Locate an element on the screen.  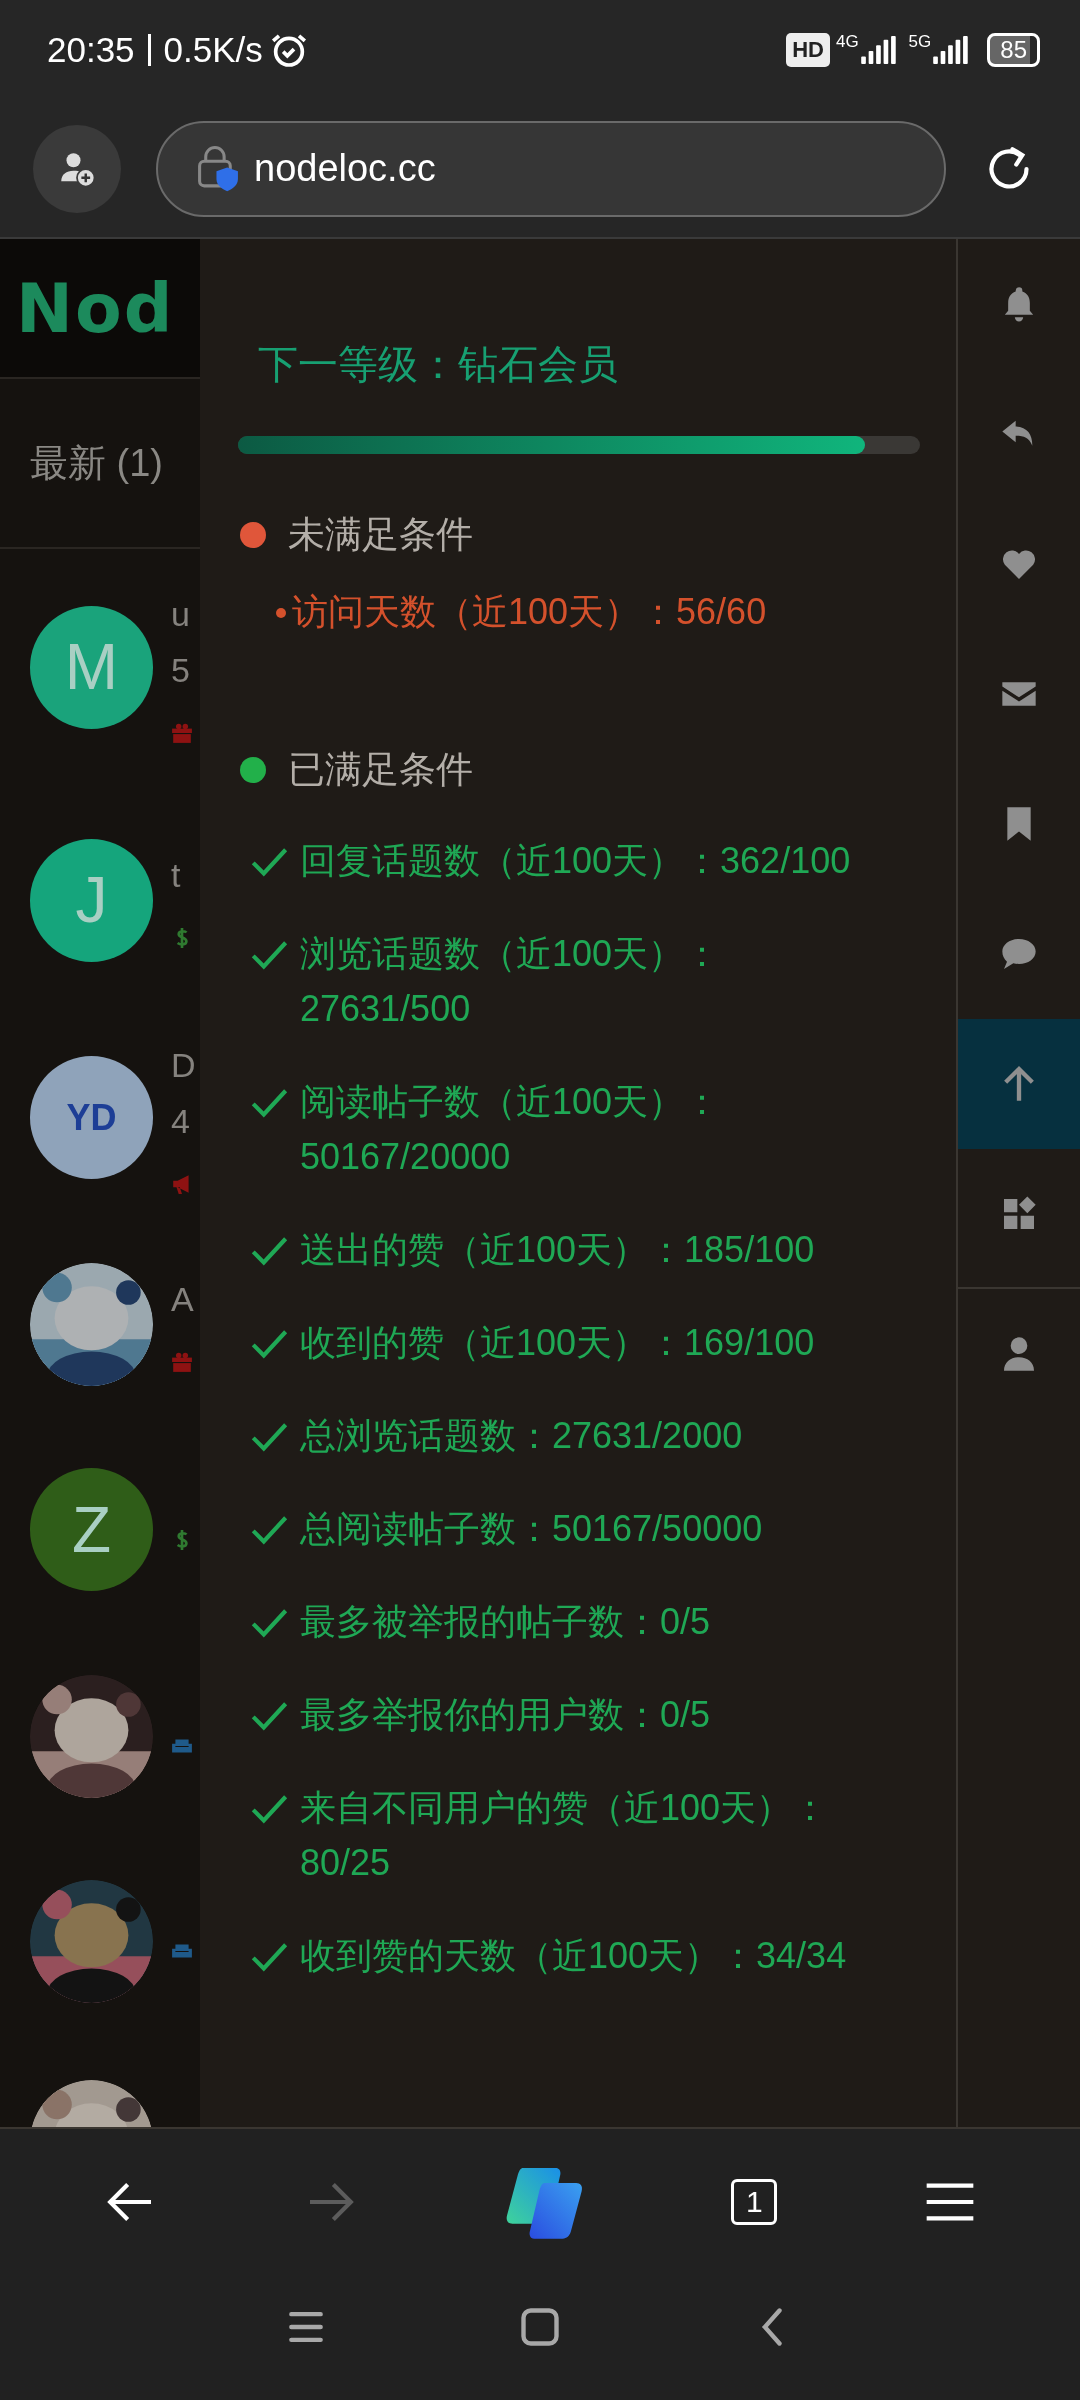
bullet-icon is located at coordinates (281, 612).